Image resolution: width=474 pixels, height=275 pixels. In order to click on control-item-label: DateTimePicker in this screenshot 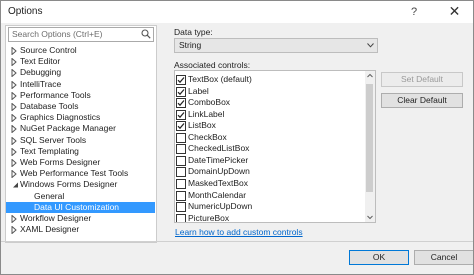, I will do `click(218, 159)`.